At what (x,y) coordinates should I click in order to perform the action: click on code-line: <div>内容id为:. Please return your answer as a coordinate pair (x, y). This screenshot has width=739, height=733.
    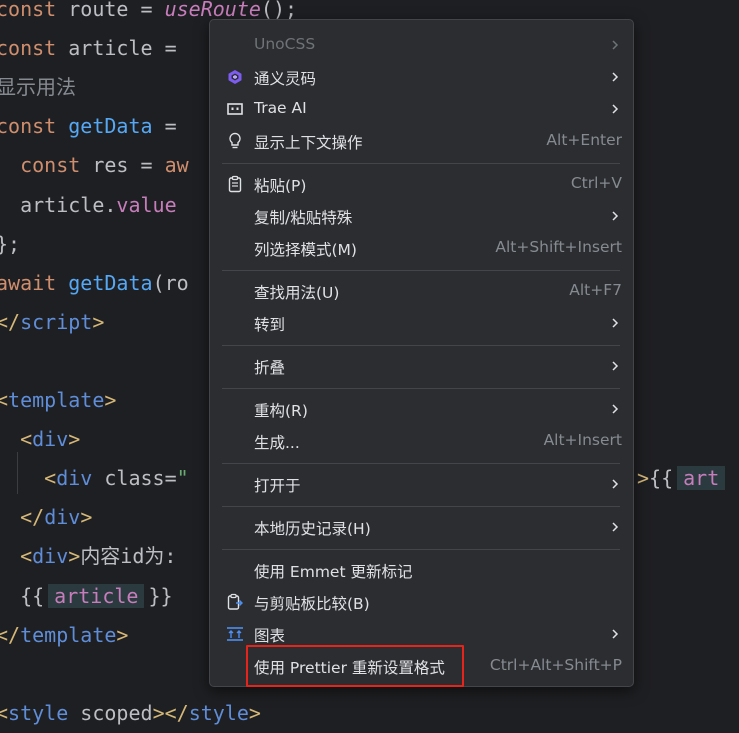
    Looking at the image, I should click on (88, 556).